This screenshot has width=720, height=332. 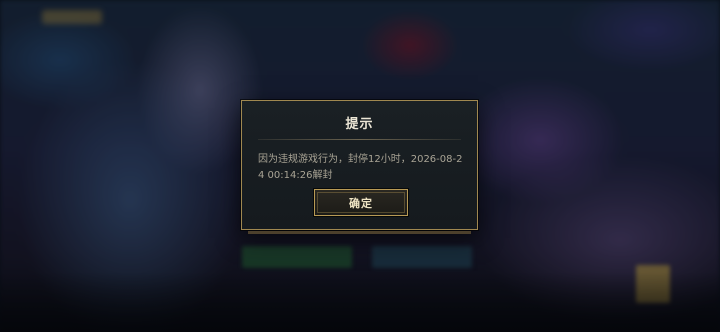 I want to click on confirm-button-label: 确定, so click(x=361, y=203).